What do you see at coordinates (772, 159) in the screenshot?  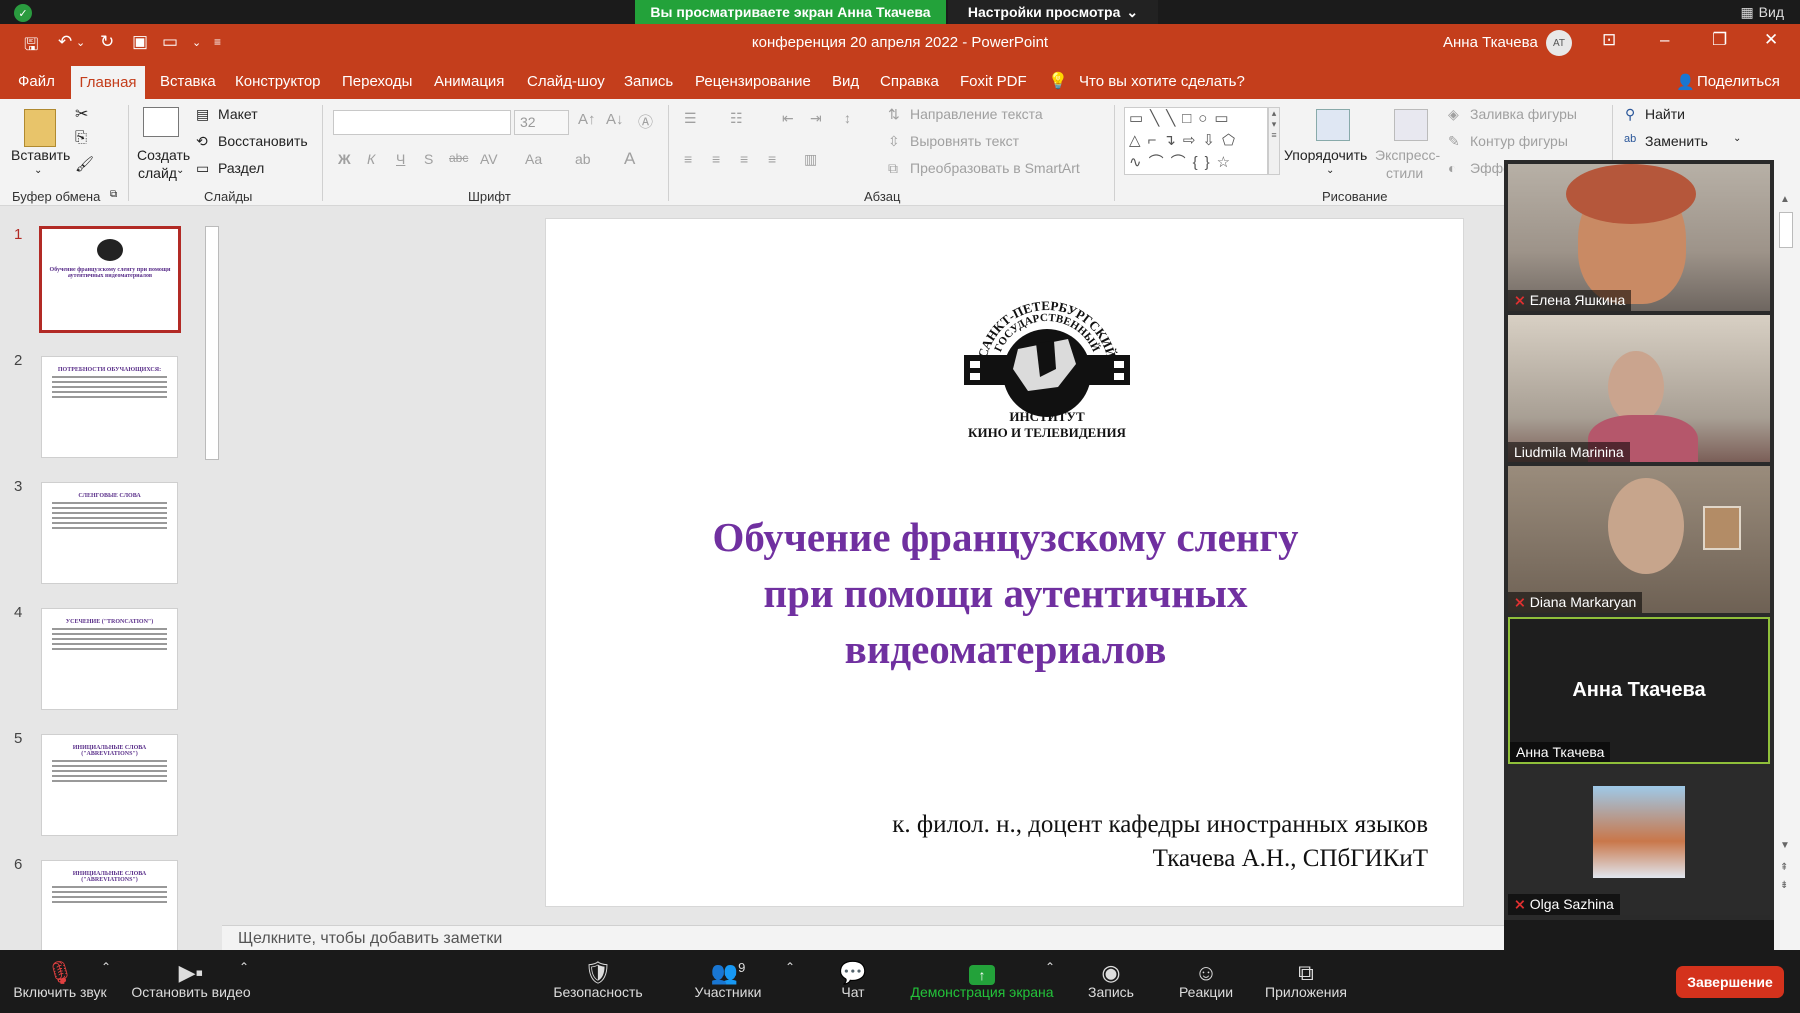 I see `justify-icon: ≡` at bounding box center [772, 159].